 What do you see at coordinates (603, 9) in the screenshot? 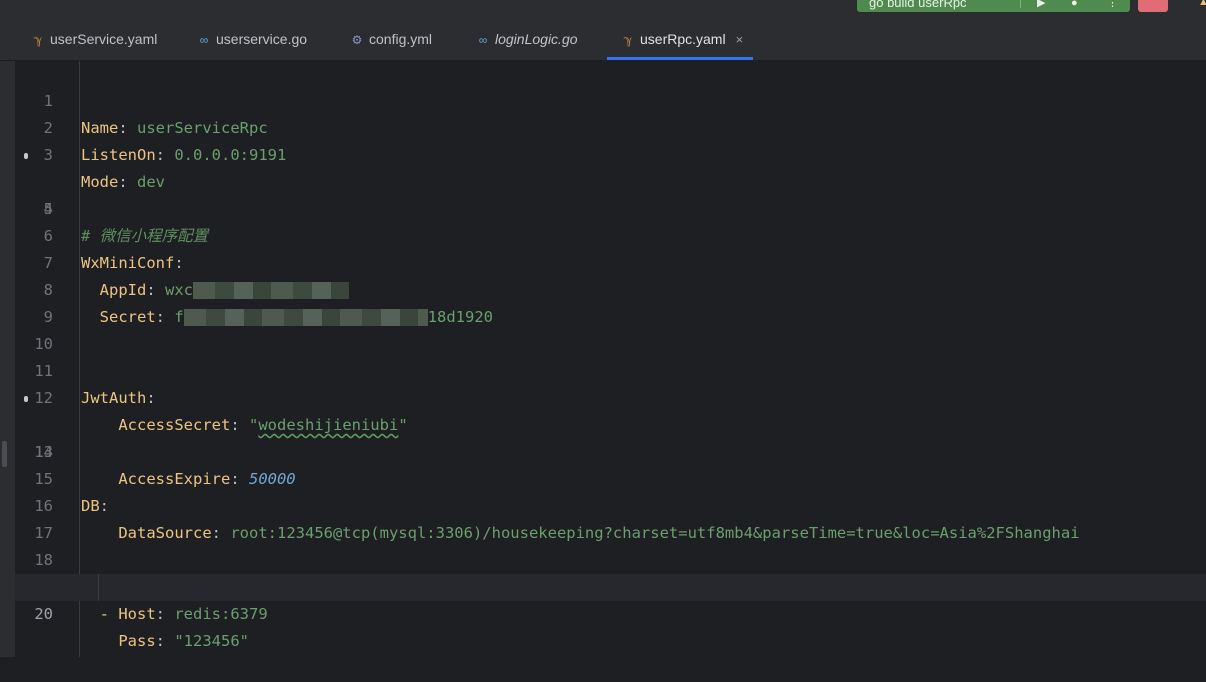
I see `top-toolbar: go build userRpc ▶ ● ⋮ ▲` at bounding box center [603, 9].